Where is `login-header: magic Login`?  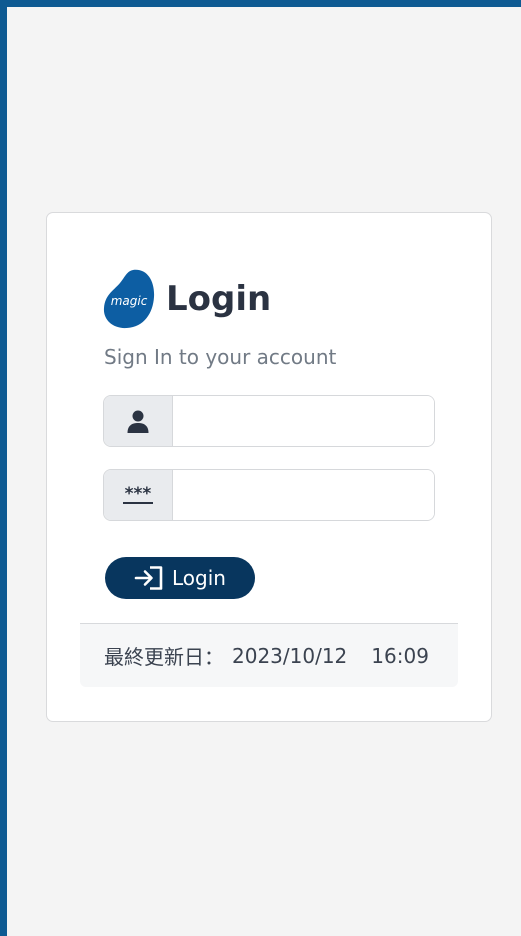 login-header: magic Login is located at coordinates (187, 299).